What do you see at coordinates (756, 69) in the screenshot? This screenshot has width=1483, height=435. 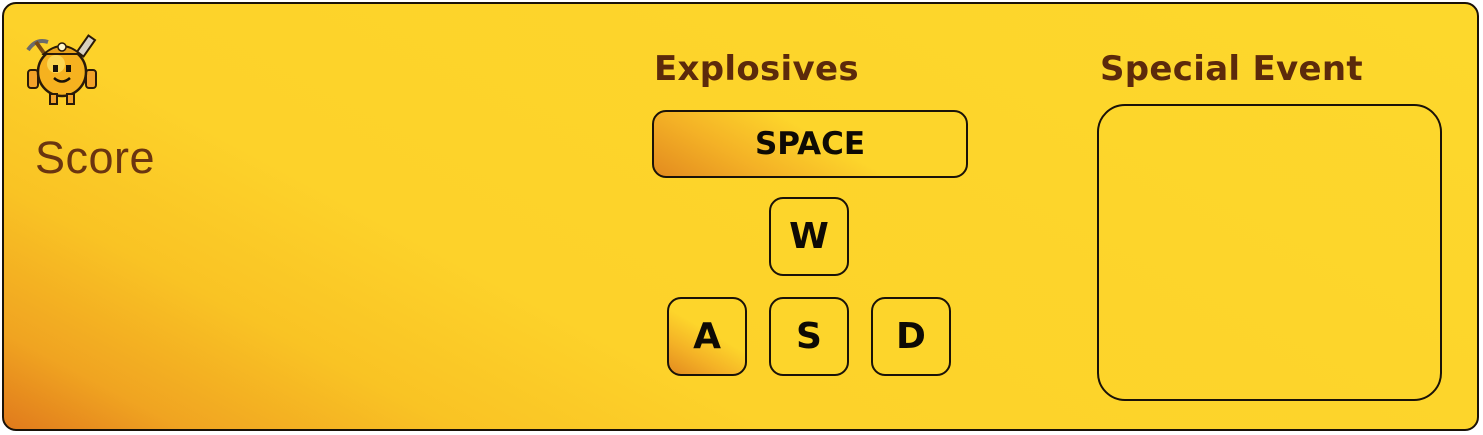 I see `explosives-heading: Explosives` at bounding box center [756, 69].